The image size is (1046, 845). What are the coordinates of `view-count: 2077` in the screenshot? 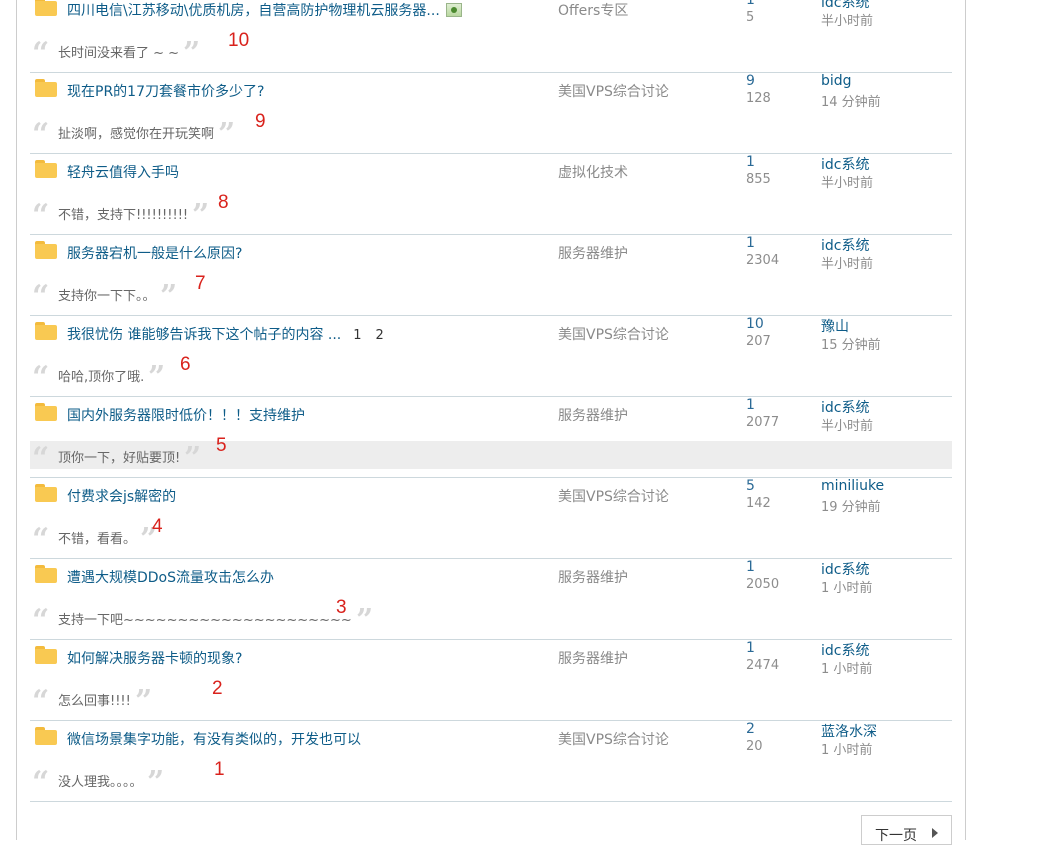 It's located at (763, 422).